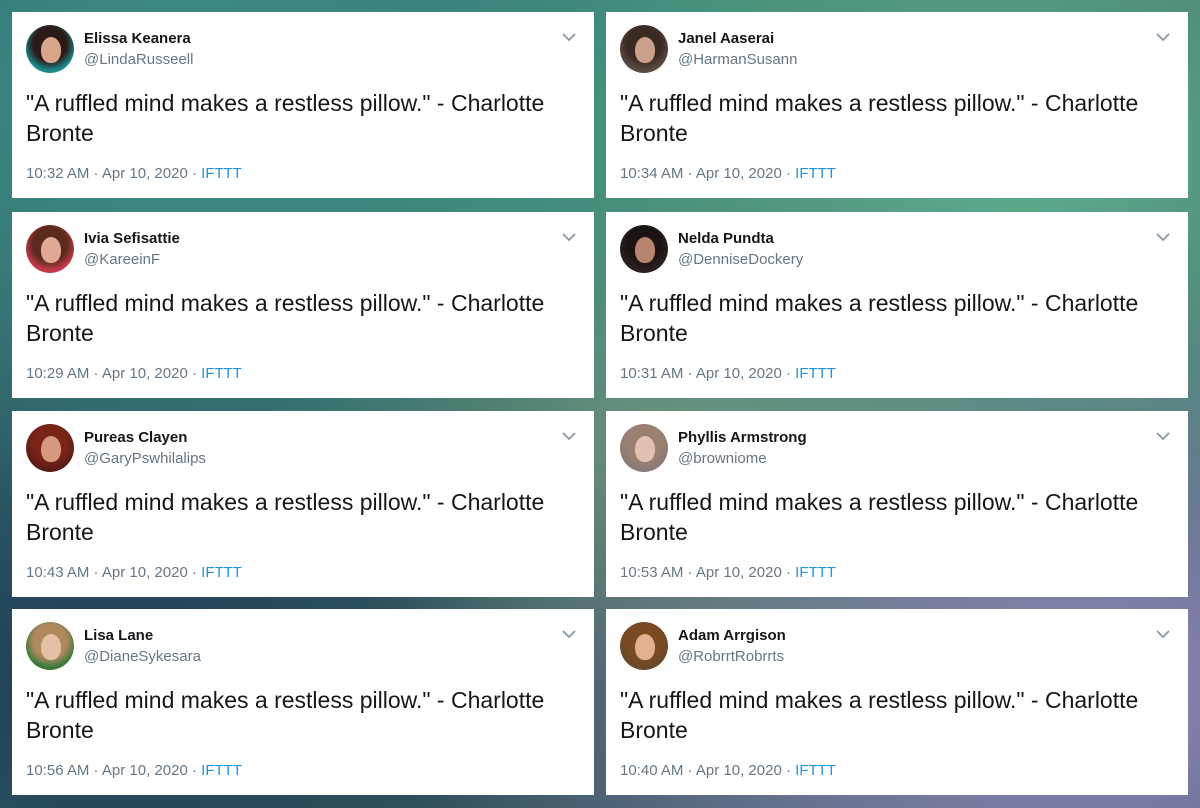 The height and width of the screenshot is (808, 1200). Describe the element at coordinates (145, 458) in the screenshot. I see `user-handle: @GaryPswhilalips` at that location.